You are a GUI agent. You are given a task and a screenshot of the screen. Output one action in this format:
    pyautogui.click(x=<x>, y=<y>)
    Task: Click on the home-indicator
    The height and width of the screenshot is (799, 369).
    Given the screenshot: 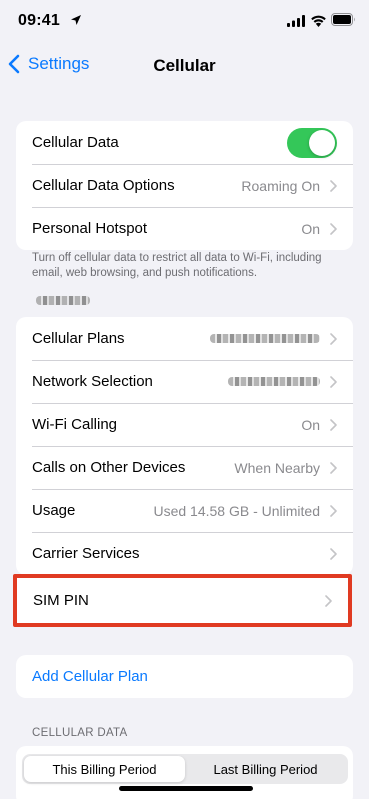 What is the action you would take?
    pyautogui.click(x=186, y=788)
    